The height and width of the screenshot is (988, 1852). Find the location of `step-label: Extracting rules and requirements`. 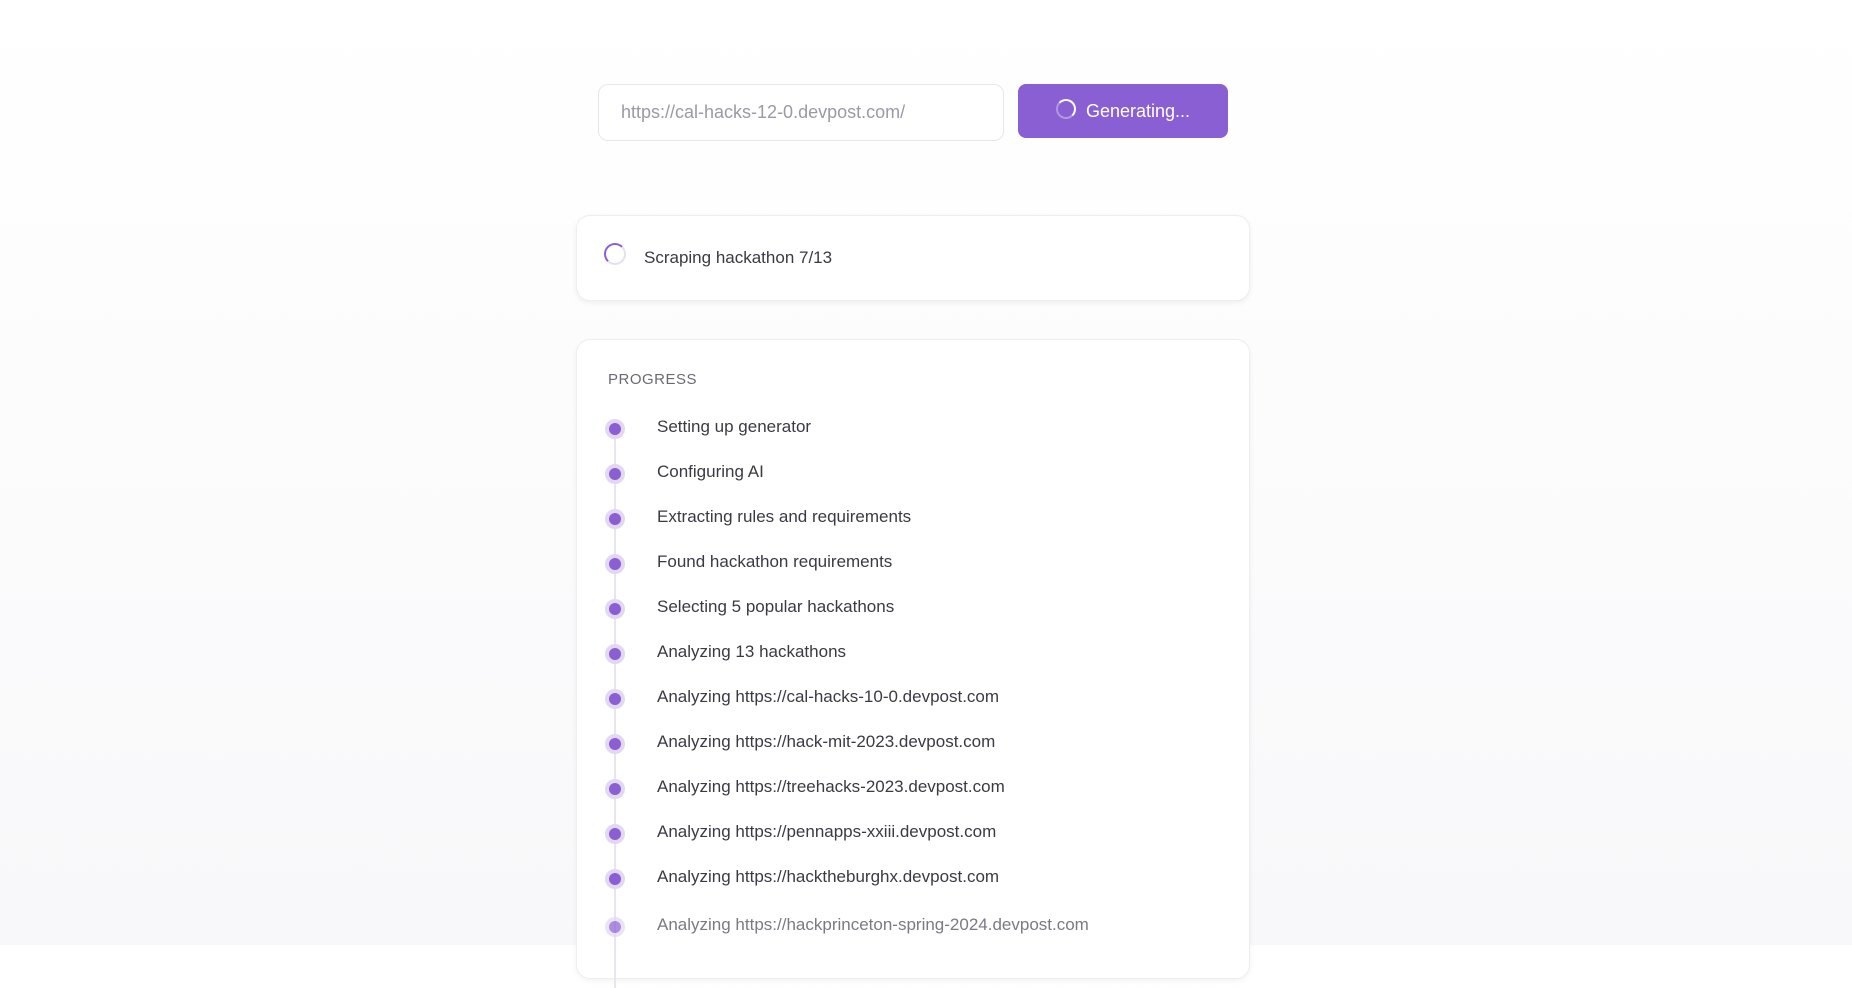

step-label: Extracting rules and requirements is located at coordinates (784, 516).